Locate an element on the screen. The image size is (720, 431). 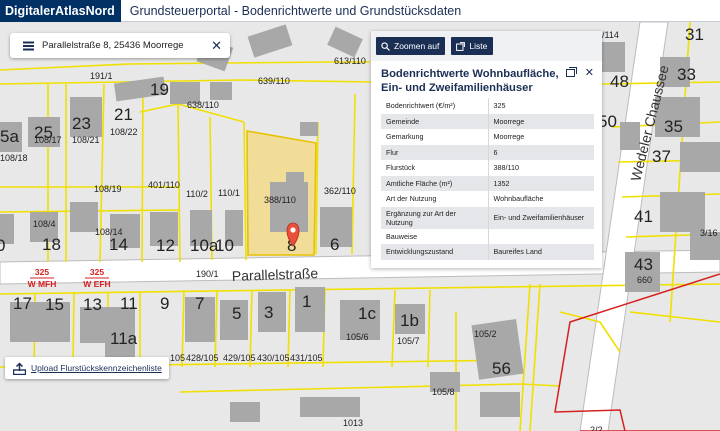
house-number: 5a is located at coordinates (9, 136).